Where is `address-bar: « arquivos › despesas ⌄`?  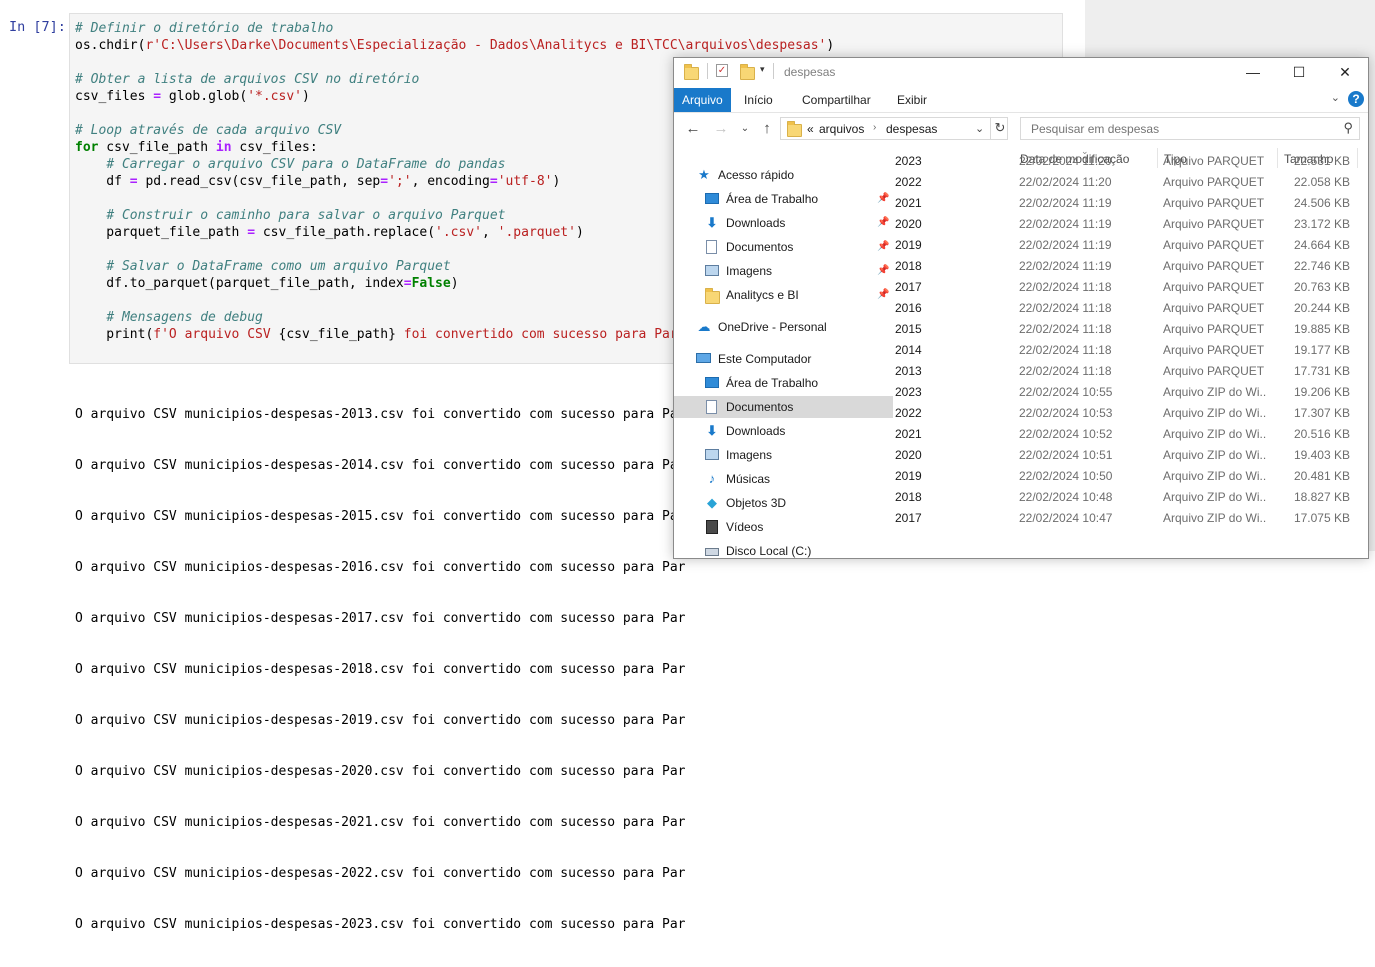
address-bar: « arquivos › despesas ⌄ is located at coordinates (894, 128).